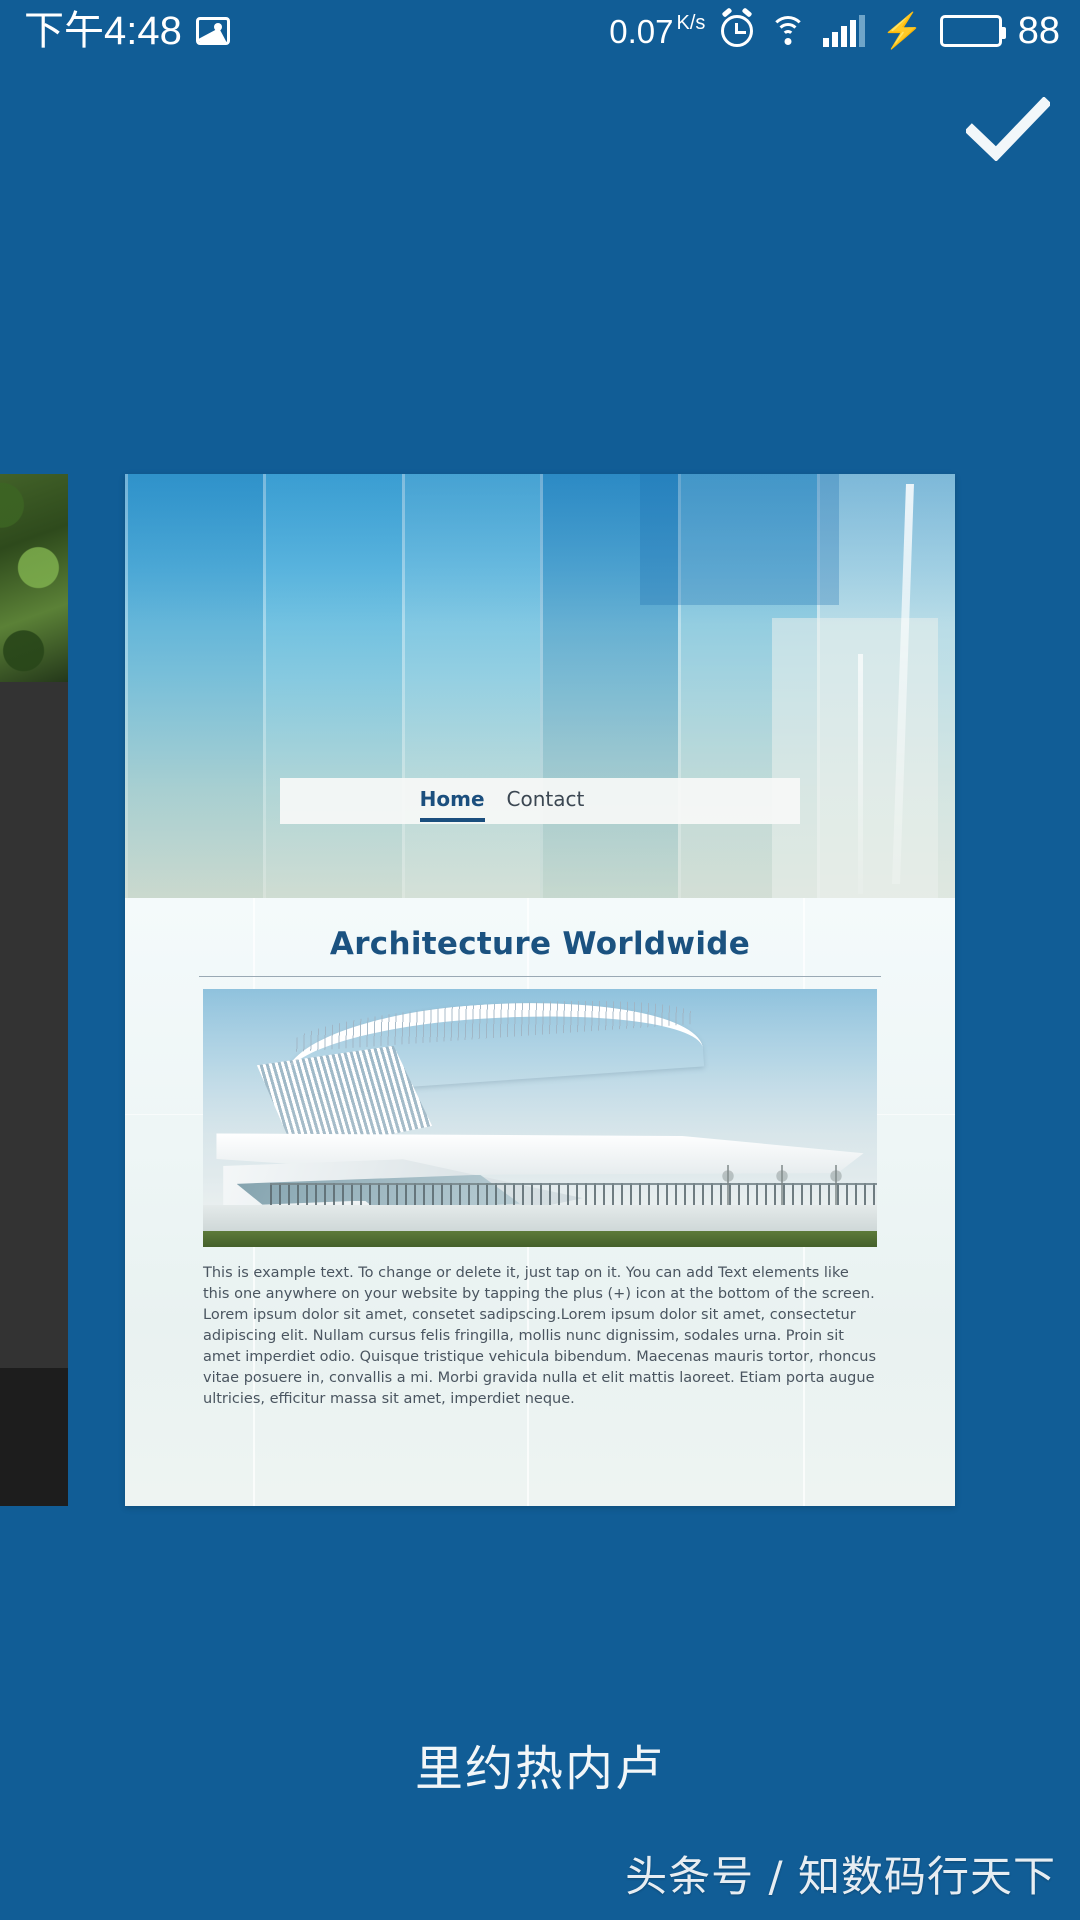  Describe the element at coordinates (539, 1769) in the screenshot. I see `photo-caption: 里约热内卢` at that location.